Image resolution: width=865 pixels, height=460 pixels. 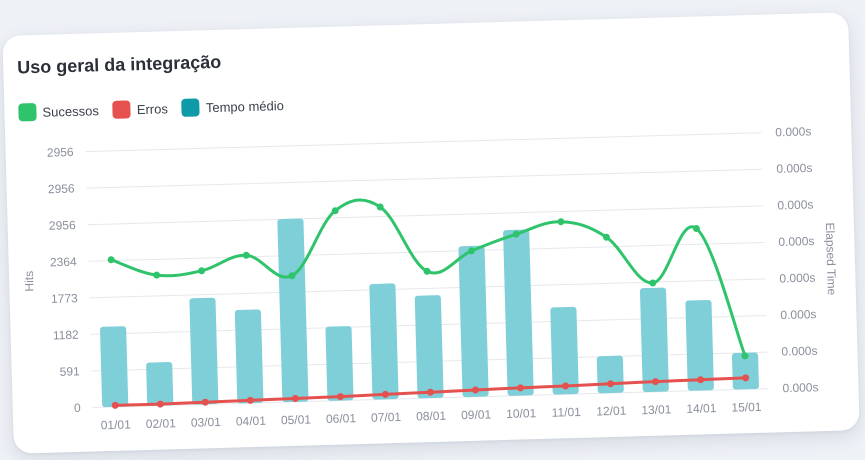 I want to click on x-tick-label: 08/01, so click(x=431, y=416).